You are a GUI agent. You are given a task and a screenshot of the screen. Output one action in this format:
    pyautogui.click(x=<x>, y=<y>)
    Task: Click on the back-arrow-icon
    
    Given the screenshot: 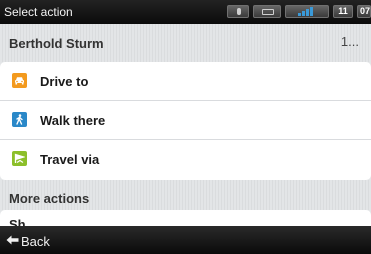 What is the action you would take?
    pyautogui.click(x=12, y=240)
    